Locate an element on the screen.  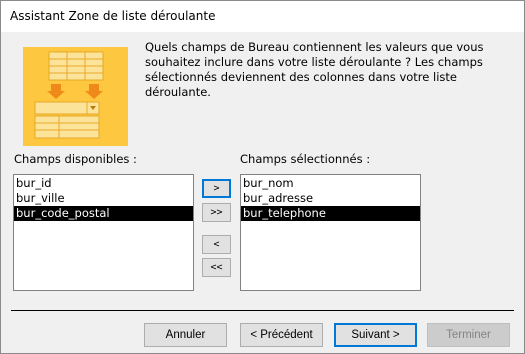
available-fields-listbox: bur_id bur_ville bur_code_postal is located at coordinates (103, 232).